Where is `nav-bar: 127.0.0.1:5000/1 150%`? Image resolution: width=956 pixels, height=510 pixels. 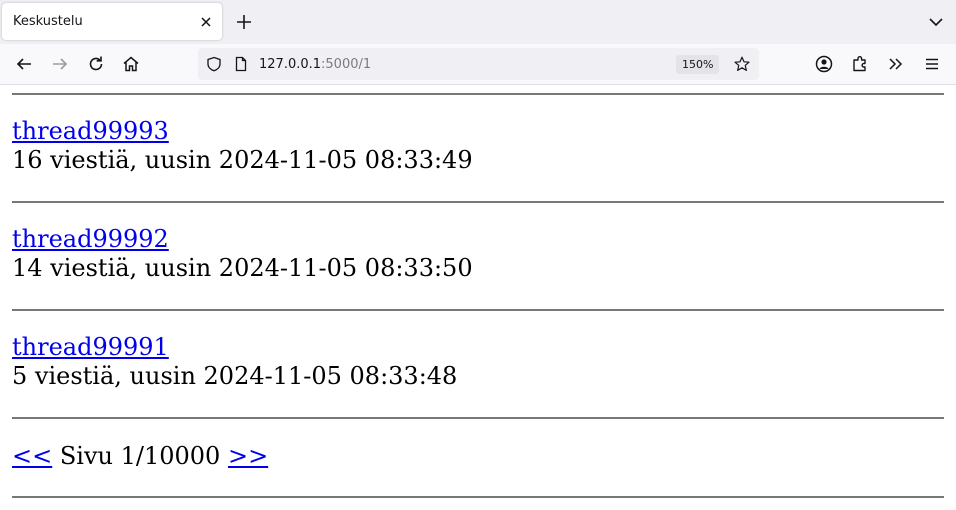
nav-bar: 127.0.0.1:5000/1 150% is located at coordinates (478, 64).